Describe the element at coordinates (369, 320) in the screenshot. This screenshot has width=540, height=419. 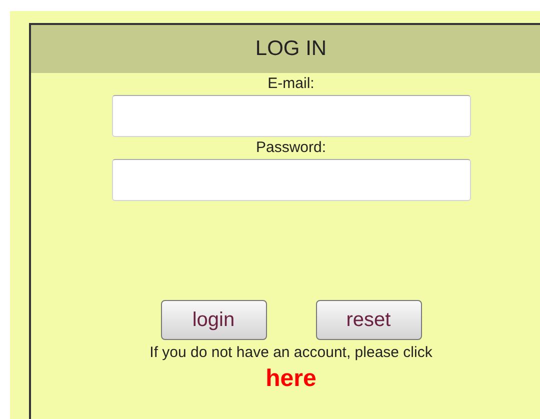
I see `reset-button: reset` at that location.